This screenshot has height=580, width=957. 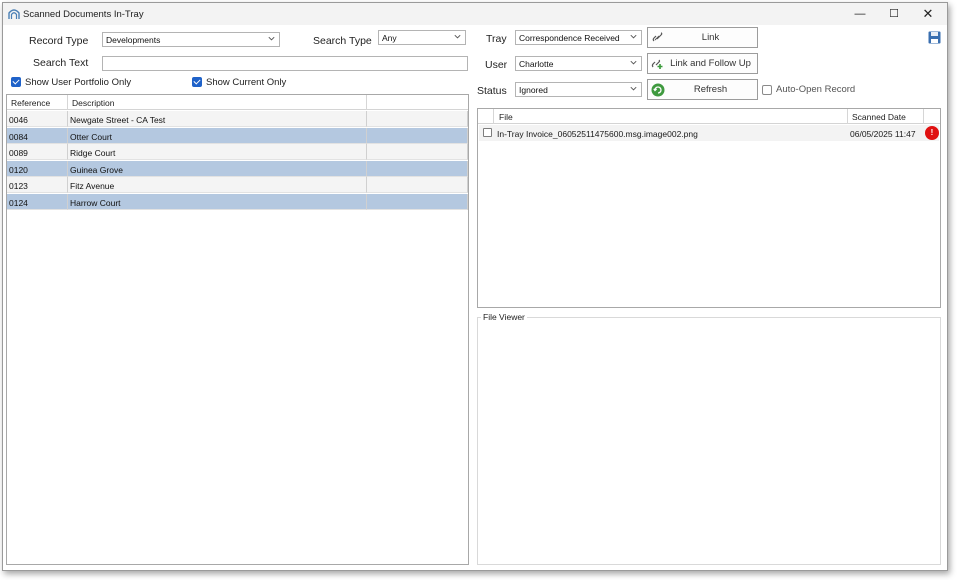 What do you see at coordinates (710, 63) in the screenshot?
I see `link-follow-up-button-label: Link and Follow Up` at bounding box center [710, 63].